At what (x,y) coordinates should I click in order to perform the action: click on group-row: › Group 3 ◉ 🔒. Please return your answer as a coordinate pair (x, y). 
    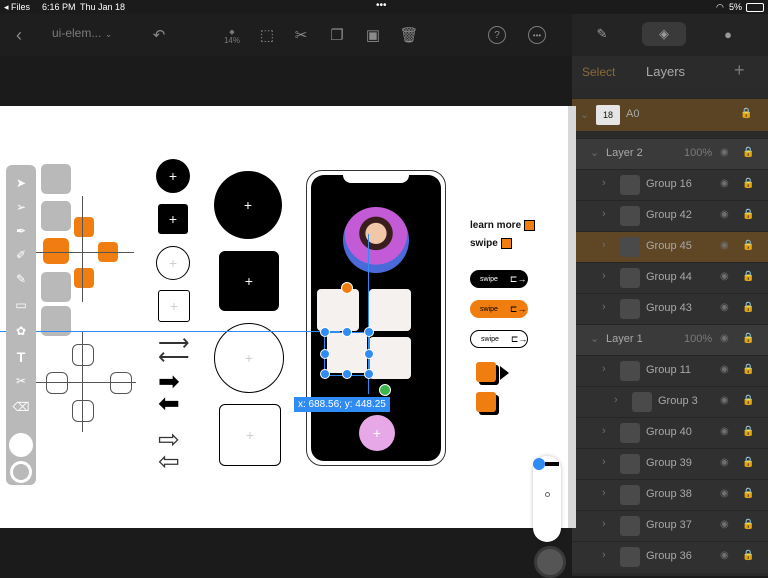
    Looking at the image, I should click on (670, 402).